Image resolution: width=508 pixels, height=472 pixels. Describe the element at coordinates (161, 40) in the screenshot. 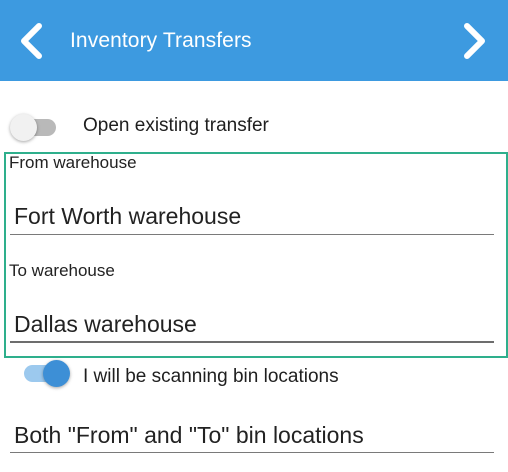

I see `page-title: Inventory Transfers` at that location.